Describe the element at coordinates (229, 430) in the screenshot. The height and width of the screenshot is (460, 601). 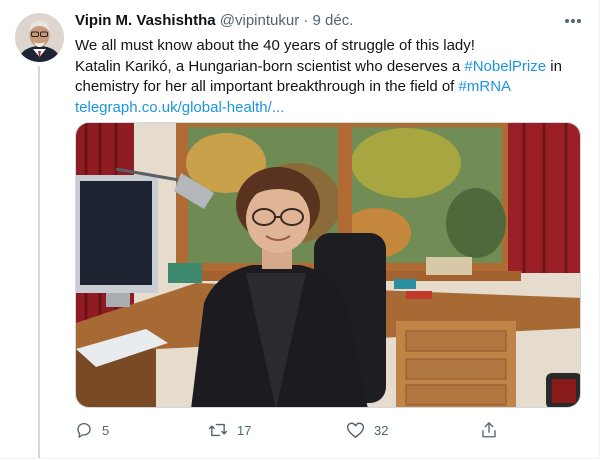
I see `retweet-button: 17` at that location.